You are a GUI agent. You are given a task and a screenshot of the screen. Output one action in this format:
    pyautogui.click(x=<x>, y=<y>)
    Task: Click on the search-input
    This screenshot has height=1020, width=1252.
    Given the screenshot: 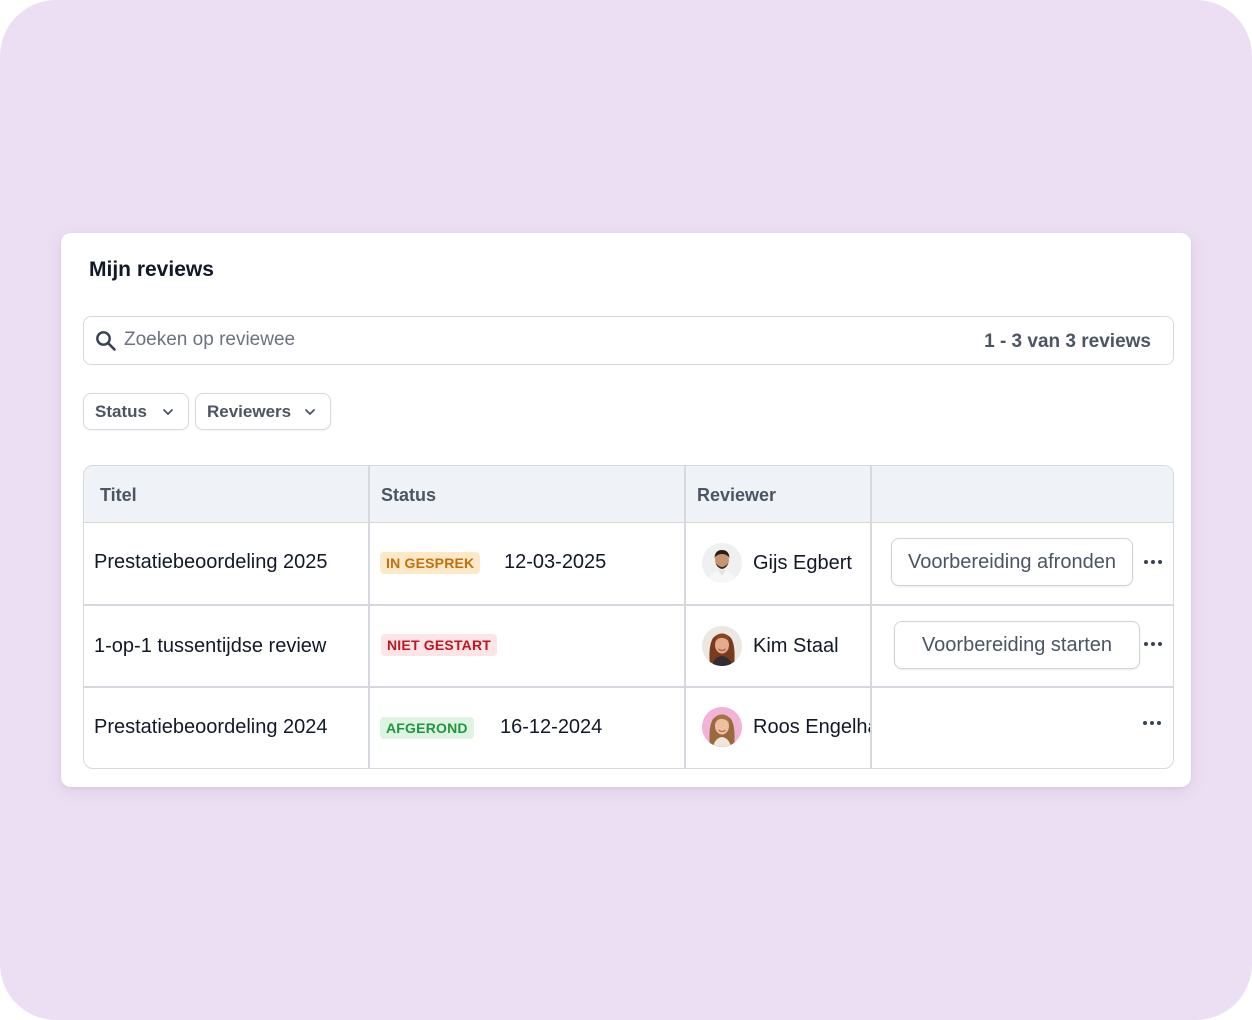 What is the action you would take?
    pyautogui.click(x=474, y=340)
    